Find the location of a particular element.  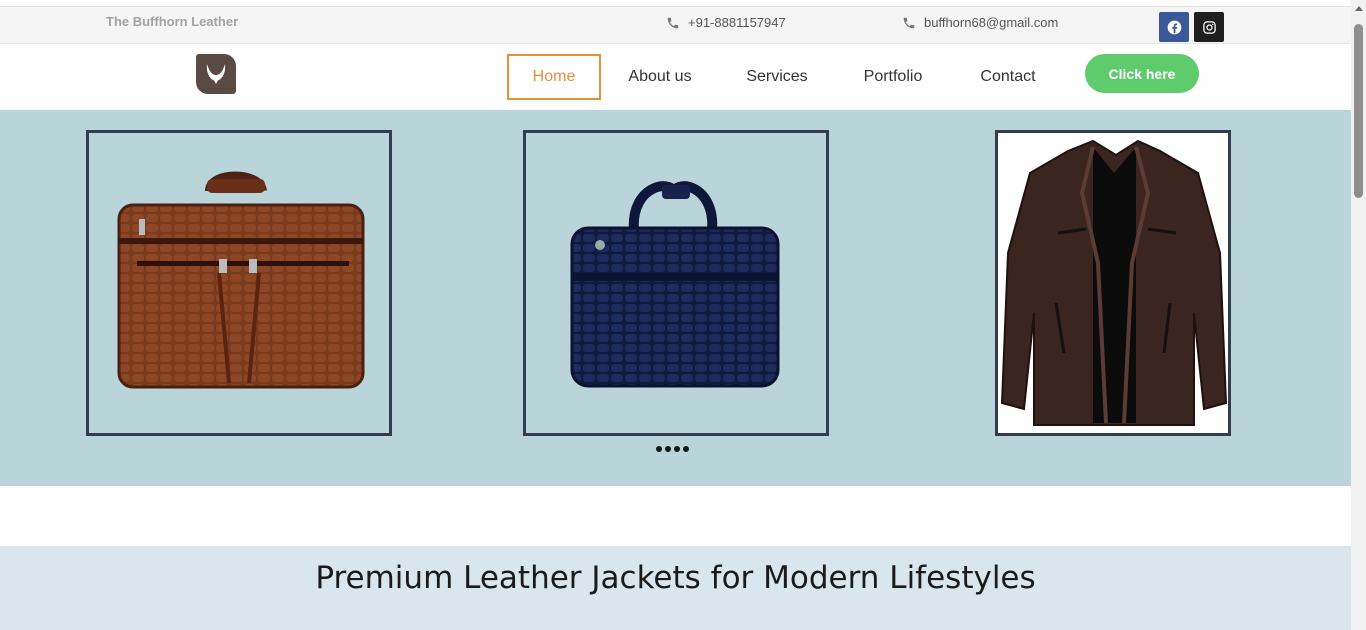

phone-number: +91-8881157947 is located at coordinates (737, 22).